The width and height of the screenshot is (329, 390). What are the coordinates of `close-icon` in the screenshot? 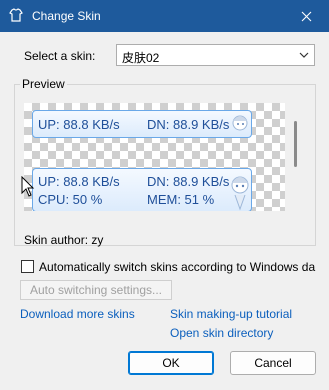 It's located at (306, 16).